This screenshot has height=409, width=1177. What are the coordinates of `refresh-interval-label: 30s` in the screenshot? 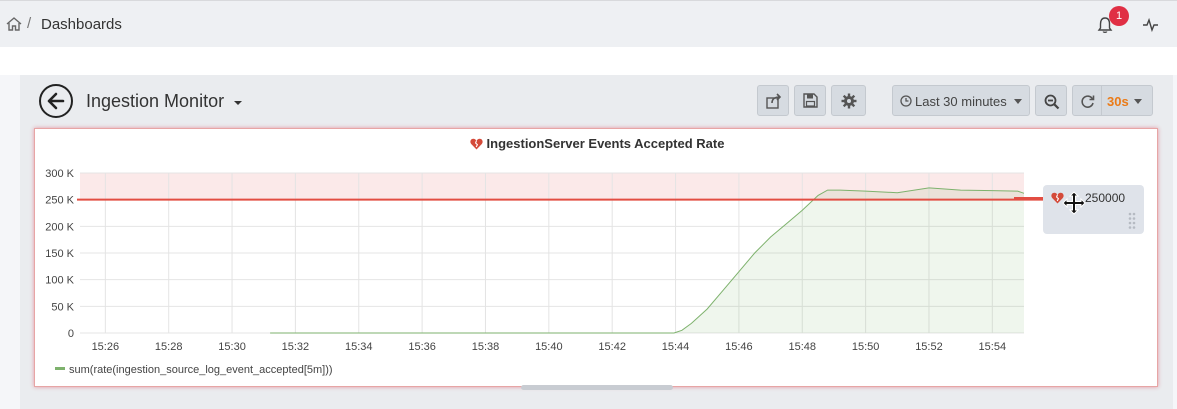 It's located at (1118, 101).